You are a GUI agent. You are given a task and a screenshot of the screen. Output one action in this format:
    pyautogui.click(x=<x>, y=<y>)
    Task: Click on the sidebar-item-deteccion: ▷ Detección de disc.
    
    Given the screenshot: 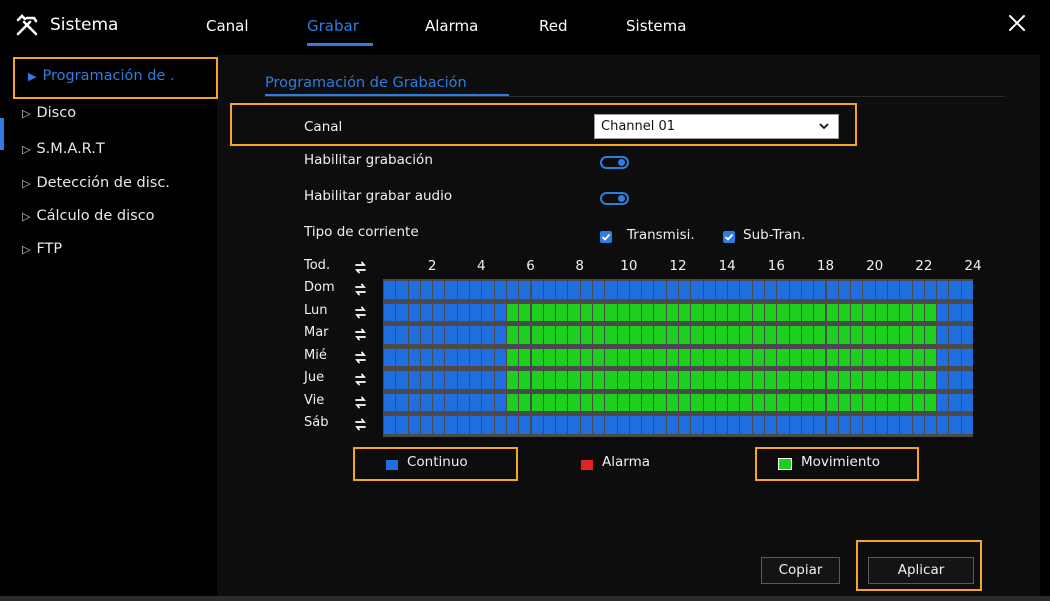 What is the action you would take?
    pyautogui.click(x=96, y=183)
    